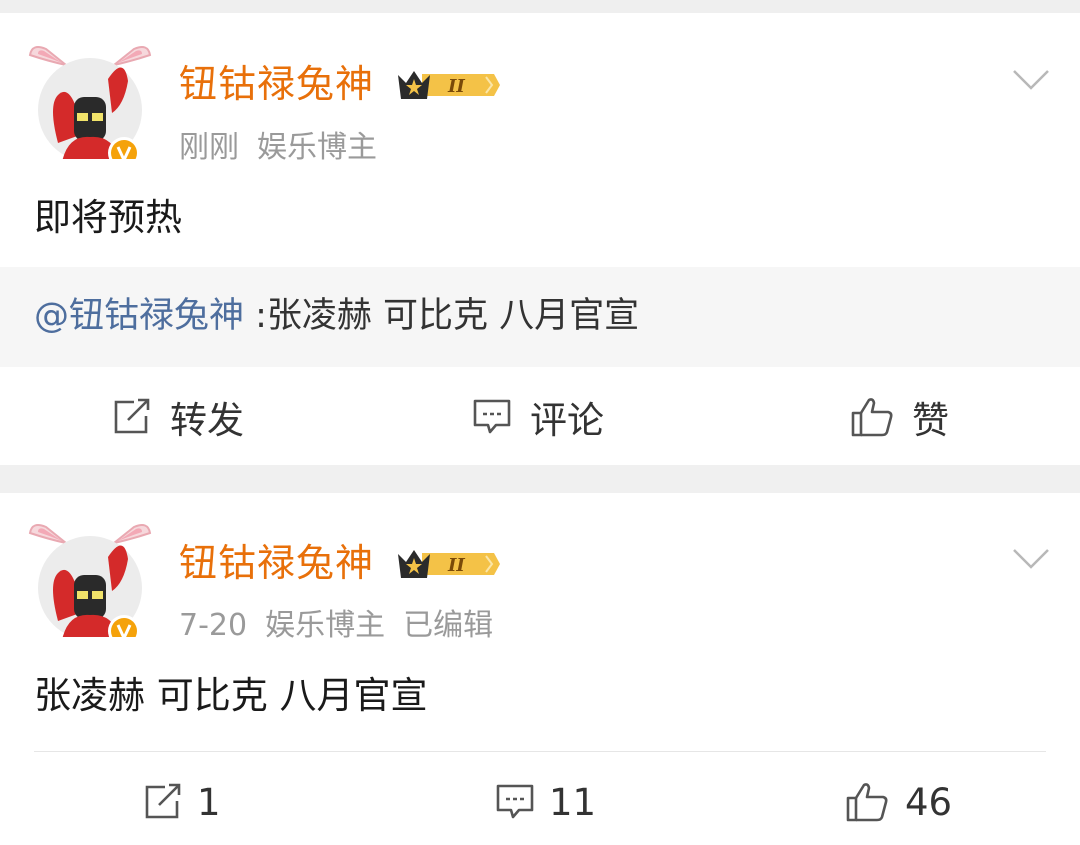 This screenshot has width=1080, height=845. What do you see at coordinates (929, 802) in the screenshot?
I see `like-count: 46` at bounding box center [929, 802].